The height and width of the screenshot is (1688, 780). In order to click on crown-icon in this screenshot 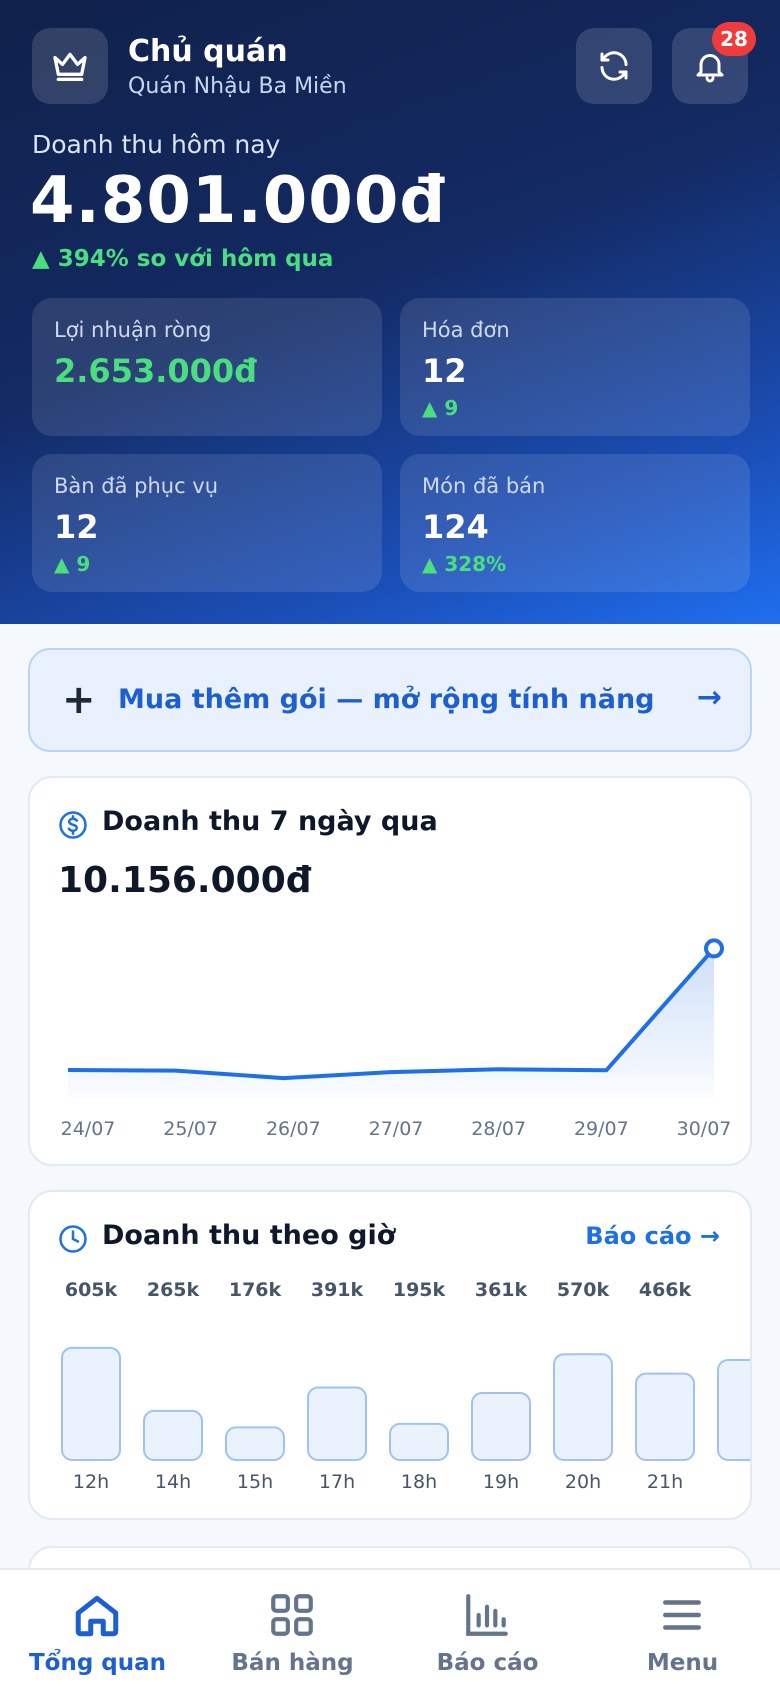, I will do `click(70, 67)`.